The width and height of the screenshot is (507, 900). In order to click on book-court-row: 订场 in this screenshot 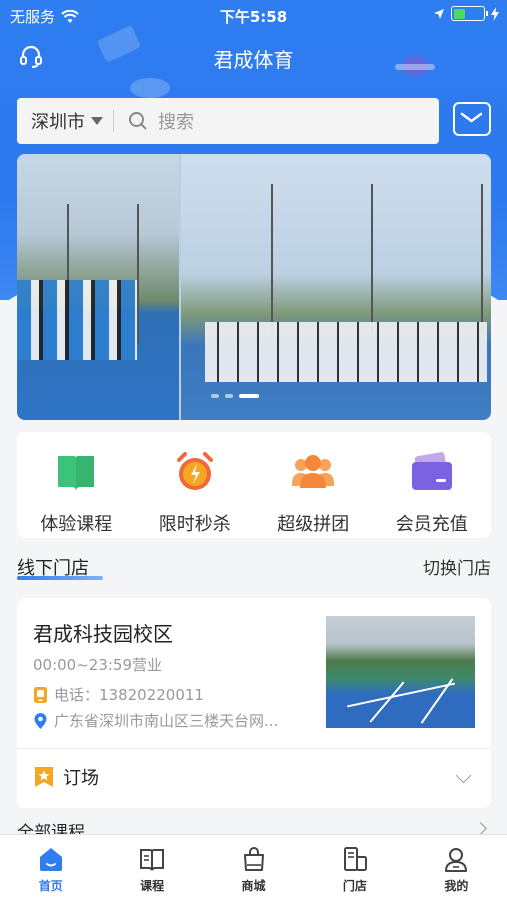, I will do `click(66, 777)`.